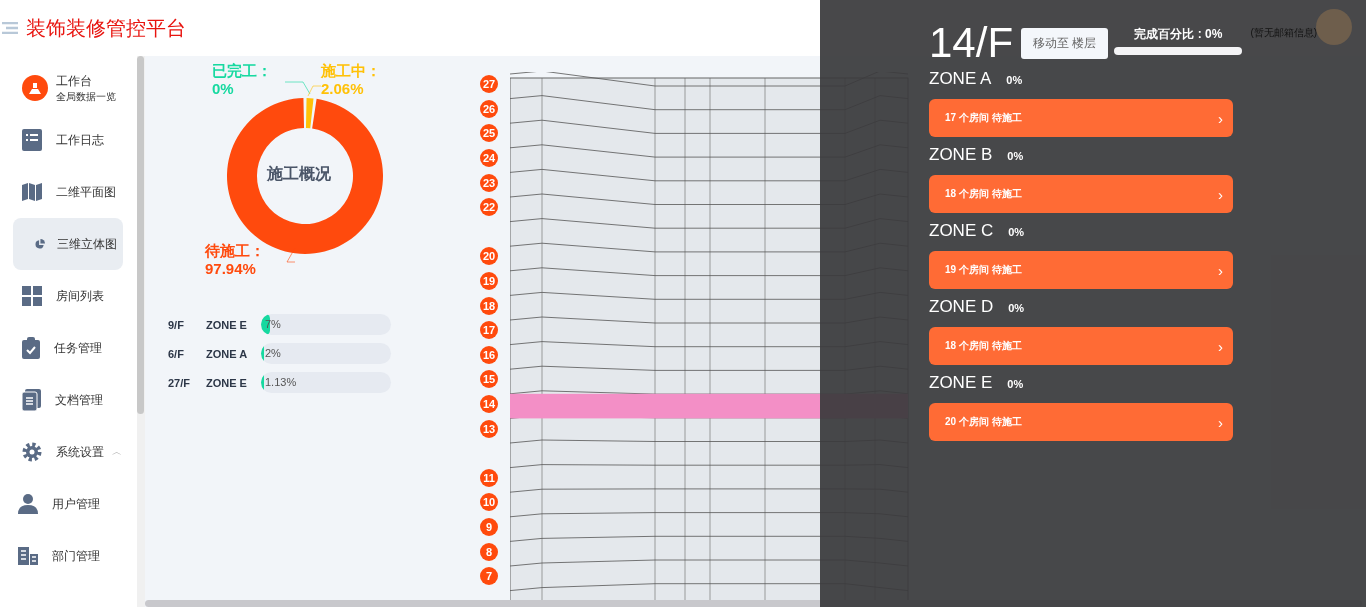 This screenshot has height=607, width=1366. Describe the element at coordinates (65, 140) in the screenshot. I see `sidebar-item: 工作日志` at that location.